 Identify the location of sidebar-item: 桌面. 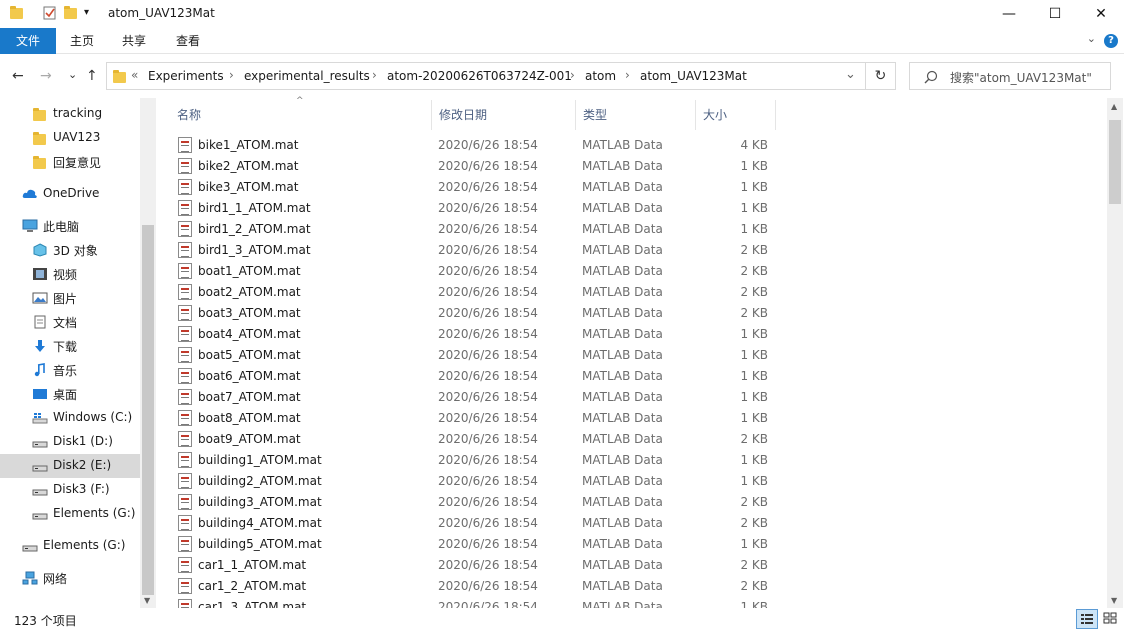
(70, 394).